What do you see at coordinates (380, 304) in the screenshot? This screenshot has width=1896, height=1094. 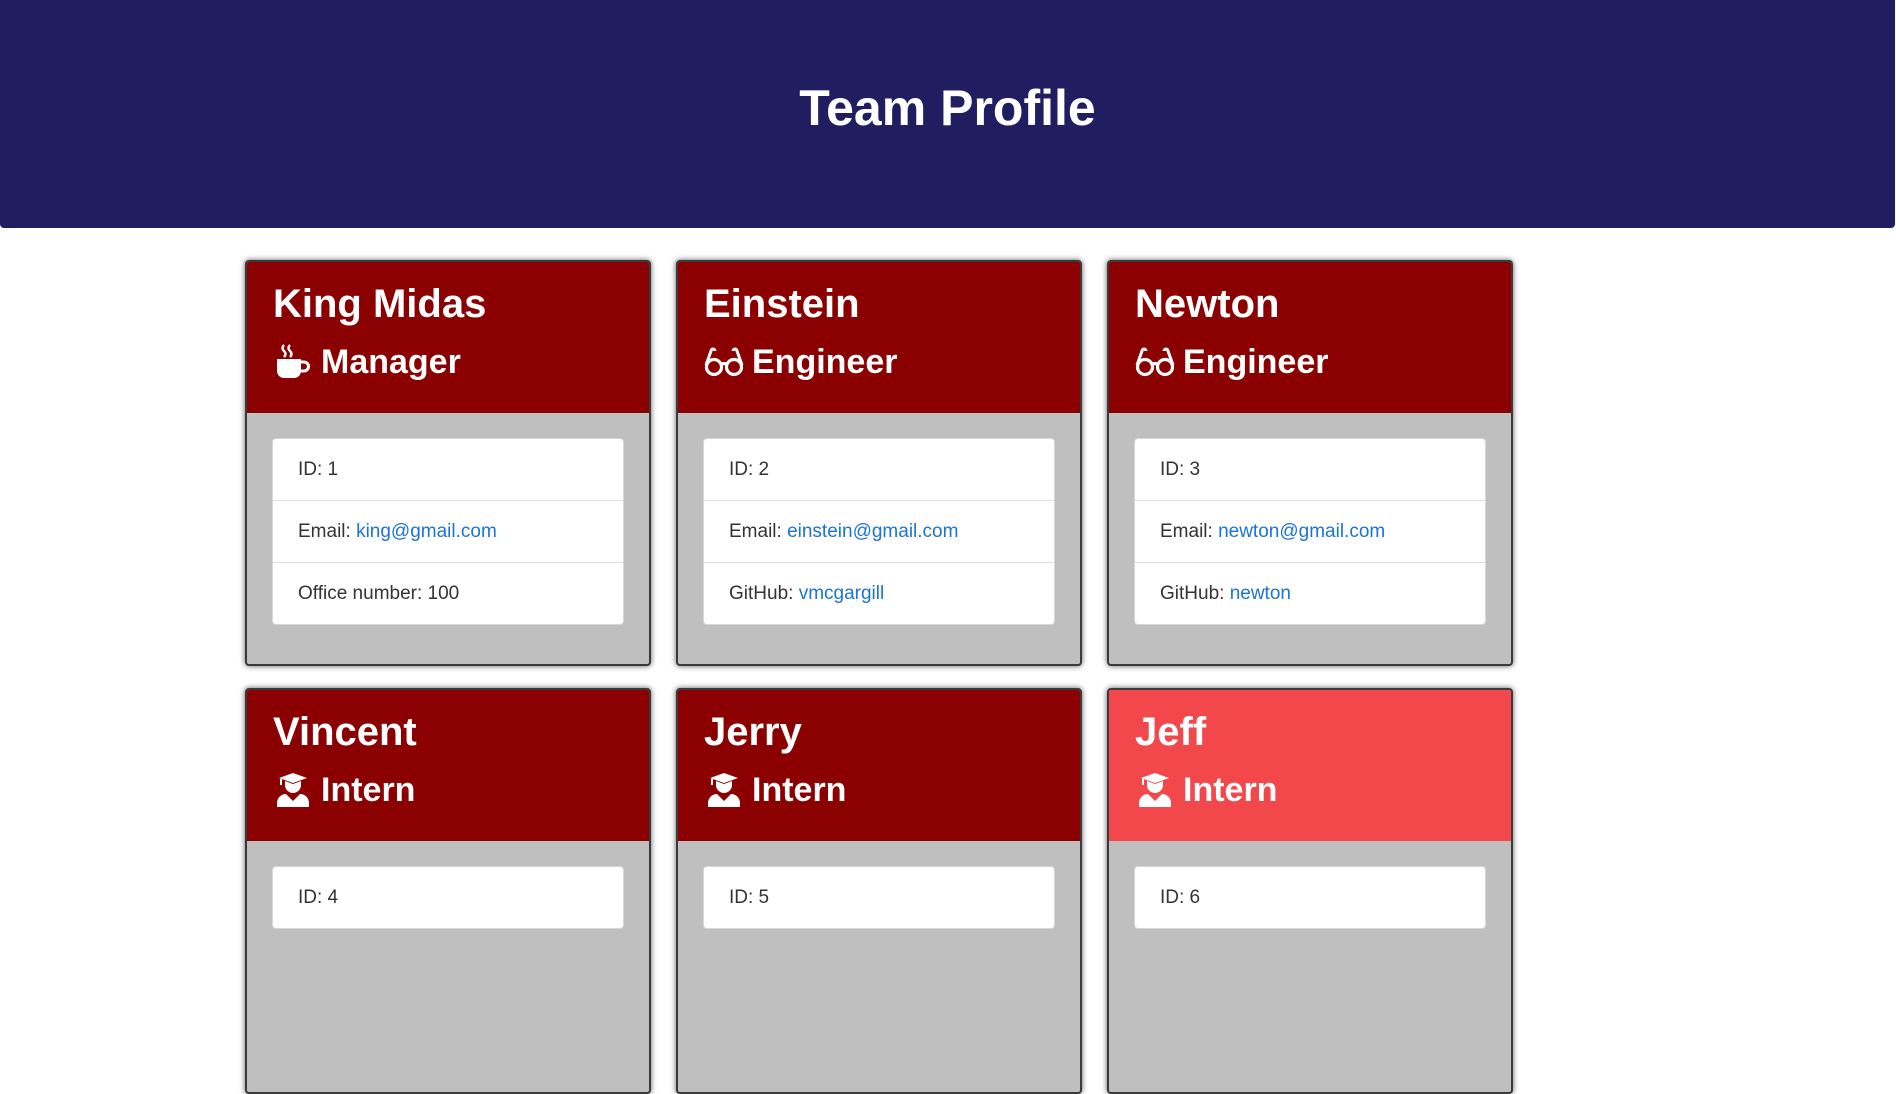 I see `employee-name: King Midas` at bounding box center [380, 304].